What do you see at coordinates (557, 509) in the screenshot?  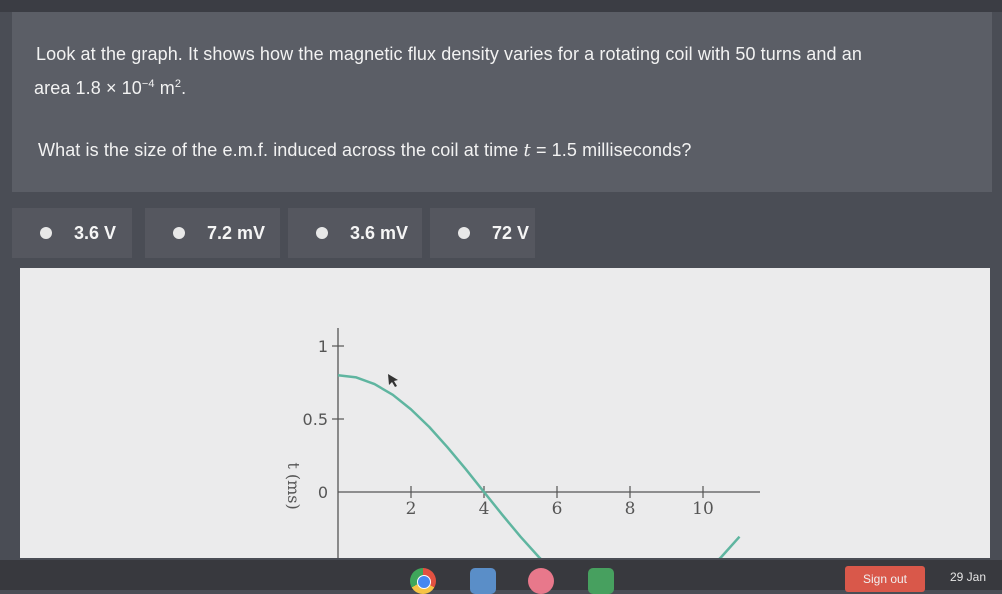 I see `x-tick-label: 6` at bounding box center [557, 509].